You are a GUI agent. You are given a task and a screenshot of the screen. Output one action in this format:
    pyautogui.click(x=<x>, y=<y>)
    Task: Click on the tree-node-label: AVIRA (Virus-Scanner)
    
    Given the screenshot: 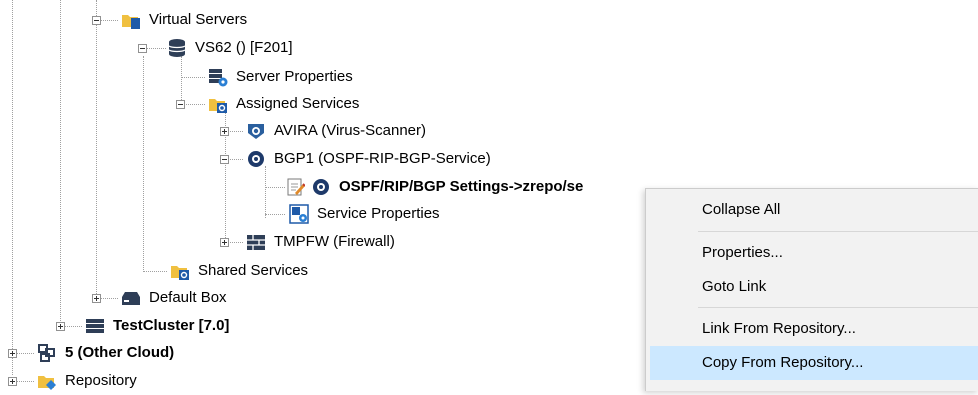 What is the action you would take?
    pyautogui.click(x=350, y=130)
    